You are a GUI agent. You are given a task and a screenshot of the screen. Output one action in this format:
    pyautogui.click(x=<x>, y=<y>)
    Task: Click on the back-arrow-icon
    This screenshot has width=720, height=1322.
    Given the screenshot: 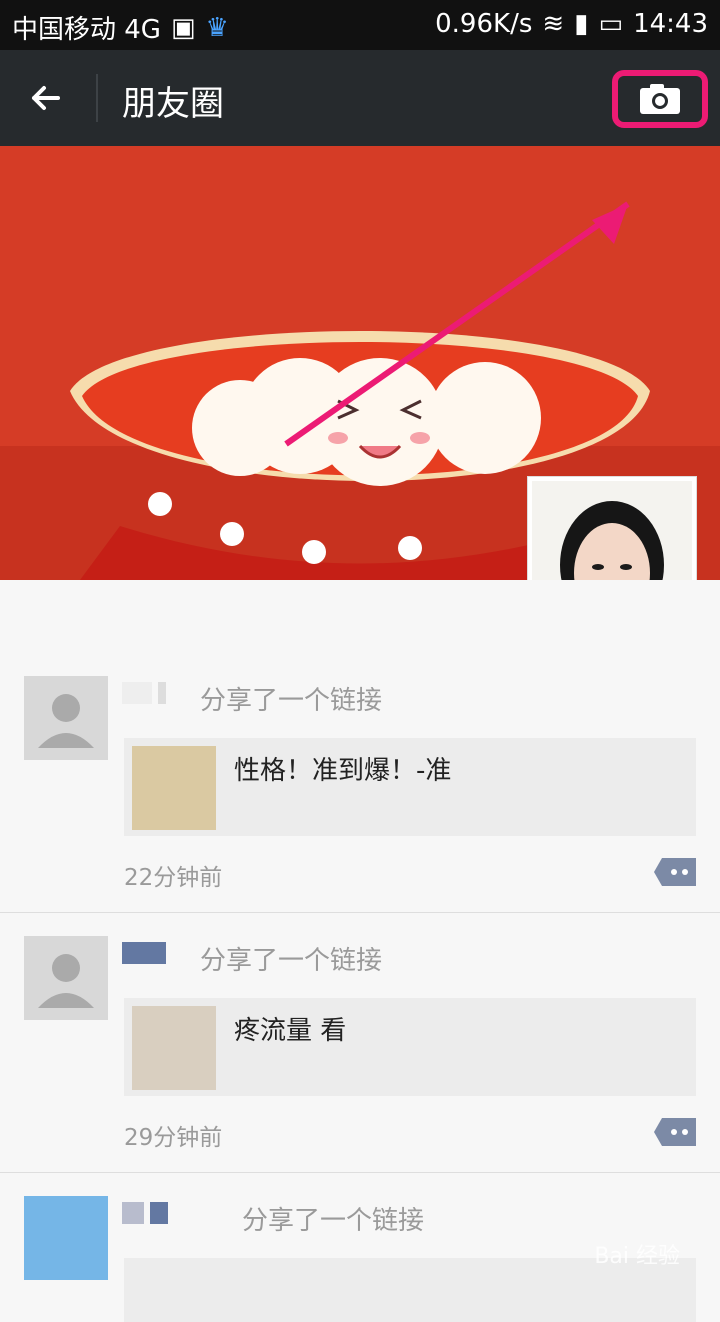 What is the action you would take?
    pyautogui.click(x=48, y=98)
    